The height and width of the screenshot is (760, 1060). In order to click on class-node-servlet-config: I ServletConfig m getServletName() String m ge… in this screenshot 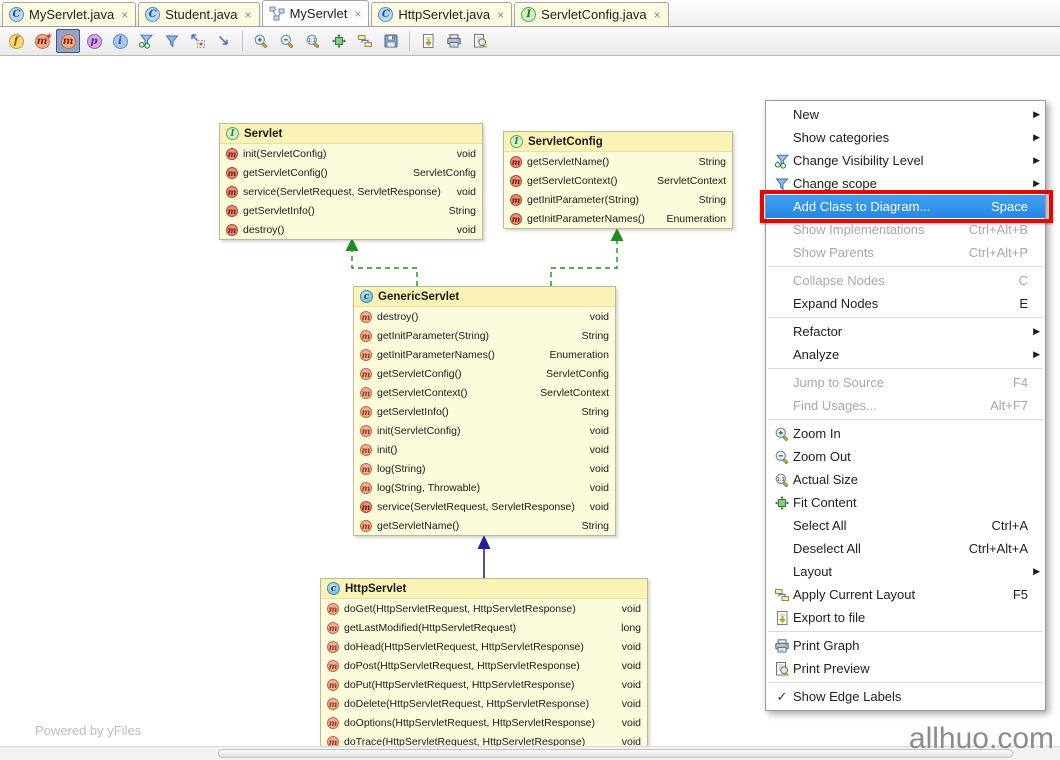, I will do `click(618, 180)`.